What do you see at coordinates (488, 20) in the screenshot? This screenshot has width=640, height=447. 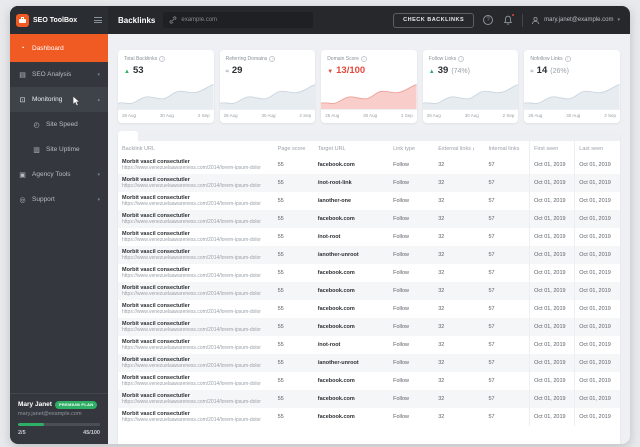 I see `help-button: ?` at bounding box center [488, 20].